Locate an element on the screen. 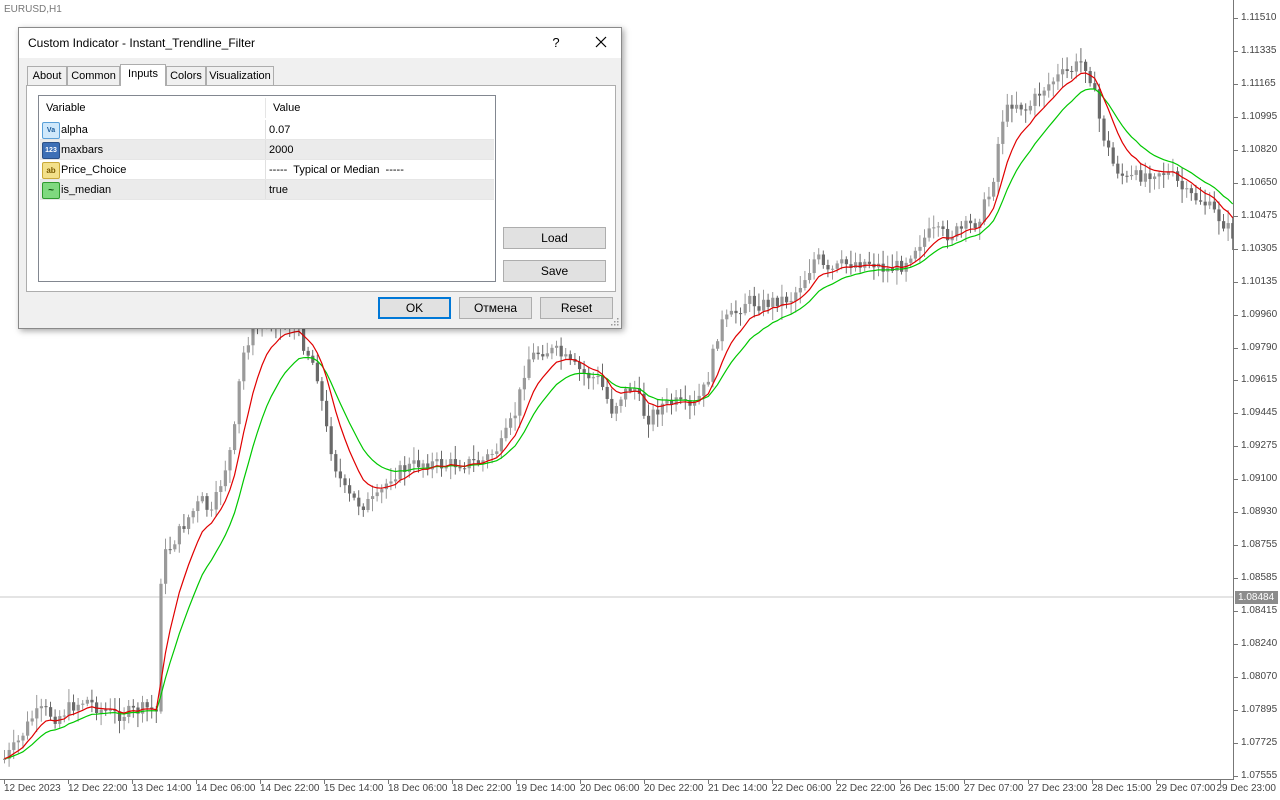  input-row-maxbars: 123 maxbars 2000 is located at coordinates (267, 150).